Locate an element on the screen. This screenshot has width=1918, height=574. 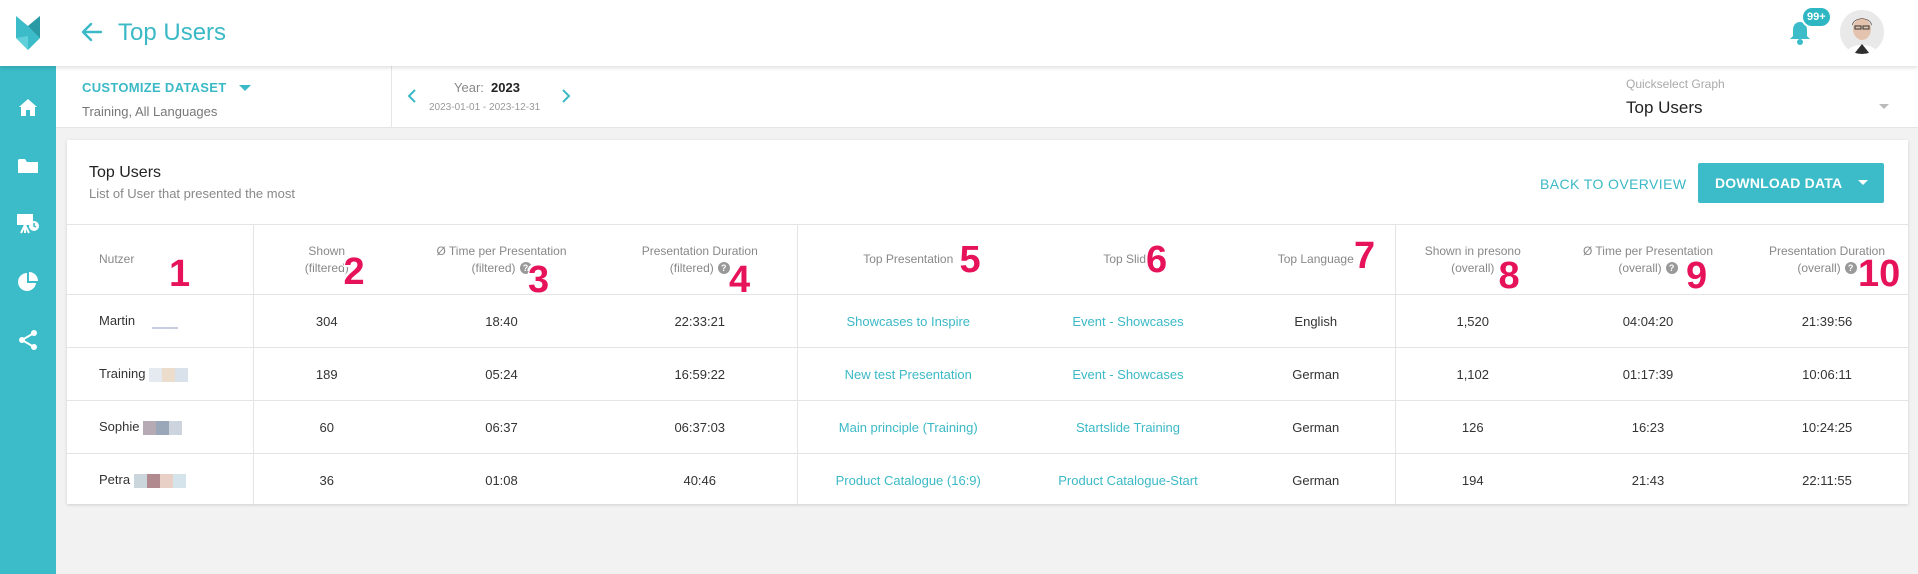
card-title: Top Users is located at coordinates (125, 172).